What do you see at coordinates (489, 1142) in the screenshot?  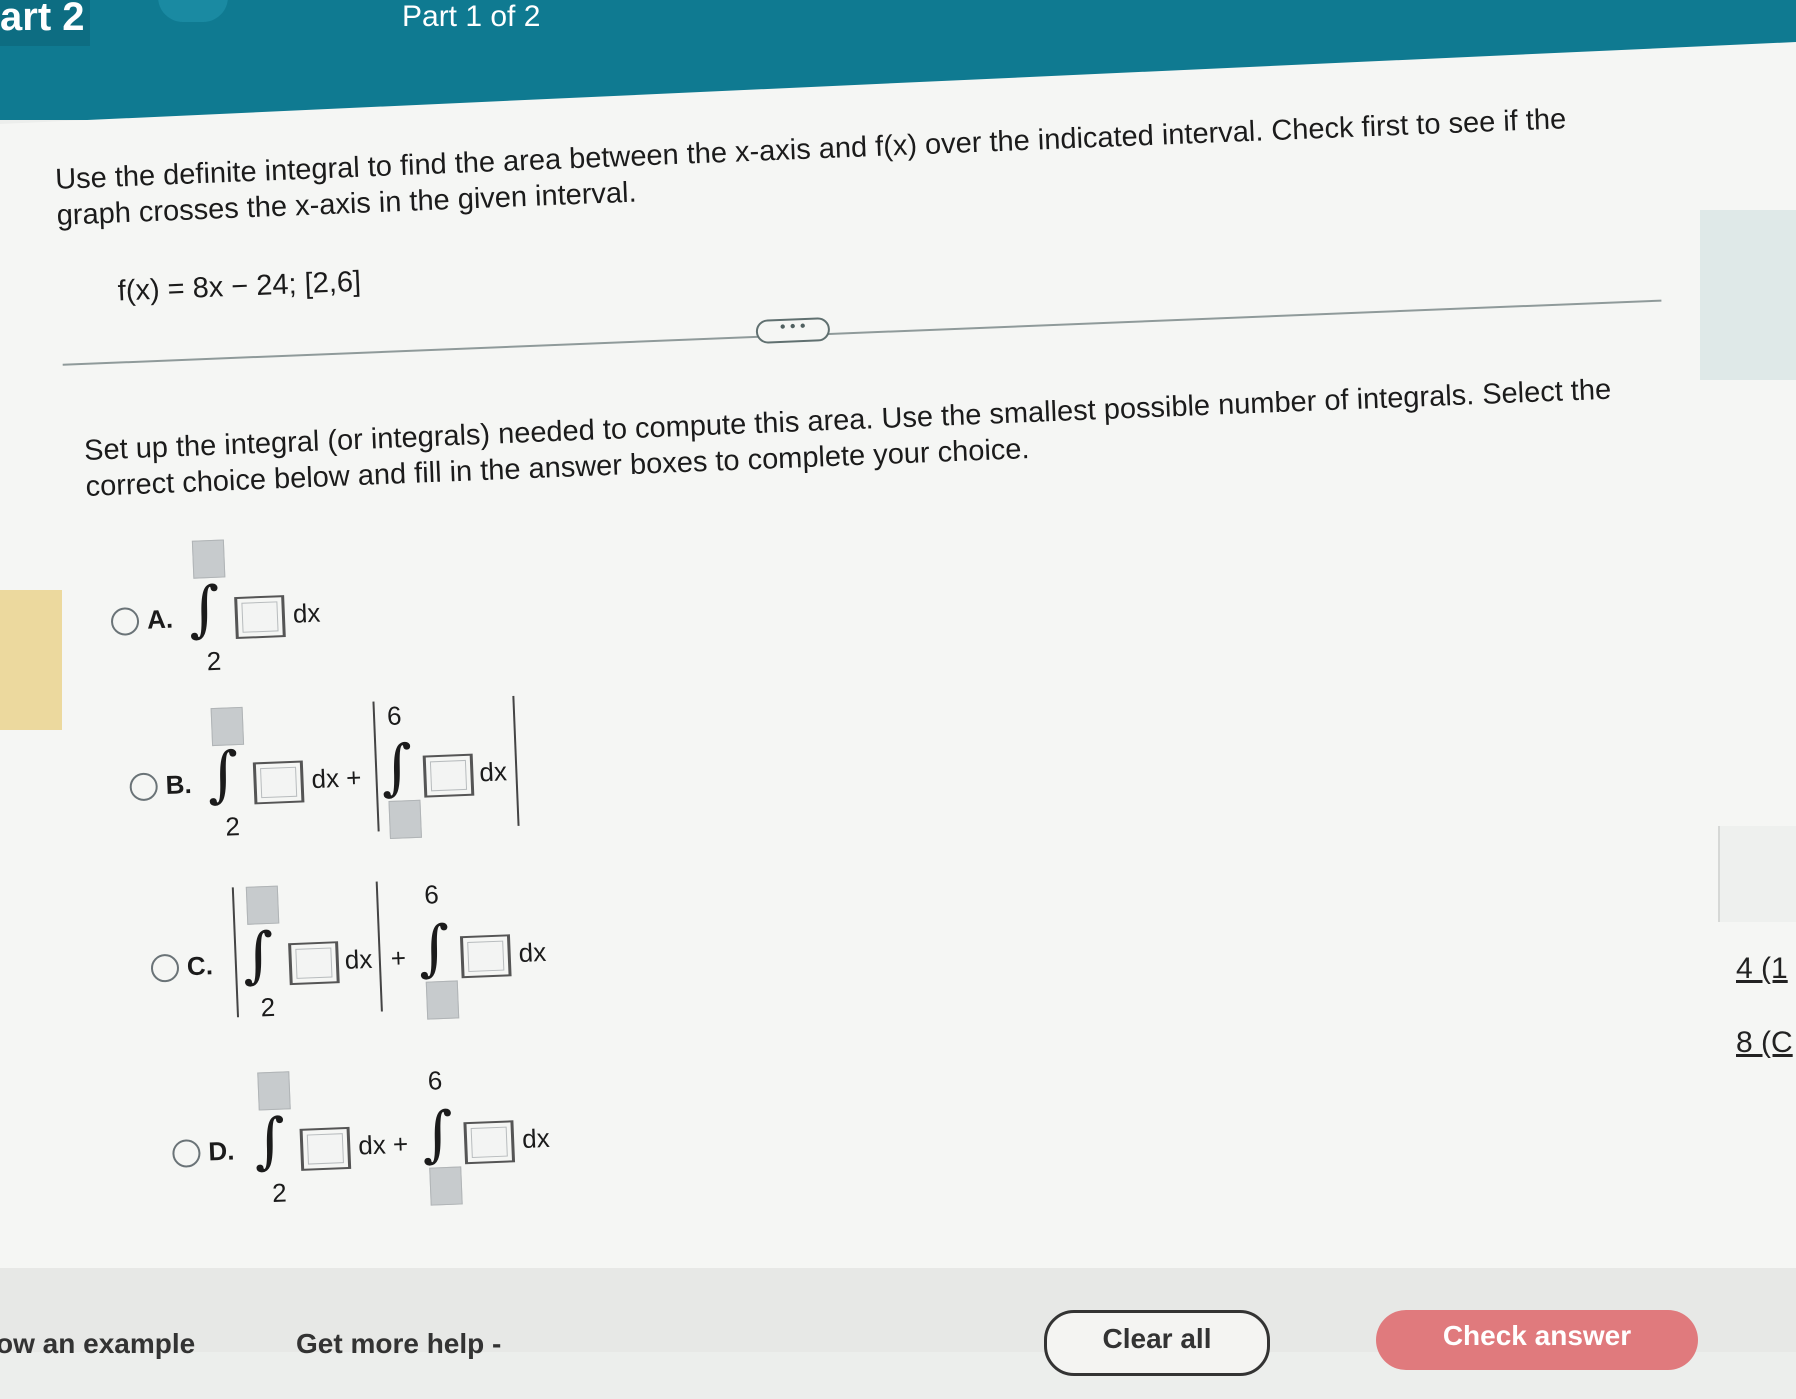 I see `choice-d-integrand-2-input` at bounding box center [489, 1142].